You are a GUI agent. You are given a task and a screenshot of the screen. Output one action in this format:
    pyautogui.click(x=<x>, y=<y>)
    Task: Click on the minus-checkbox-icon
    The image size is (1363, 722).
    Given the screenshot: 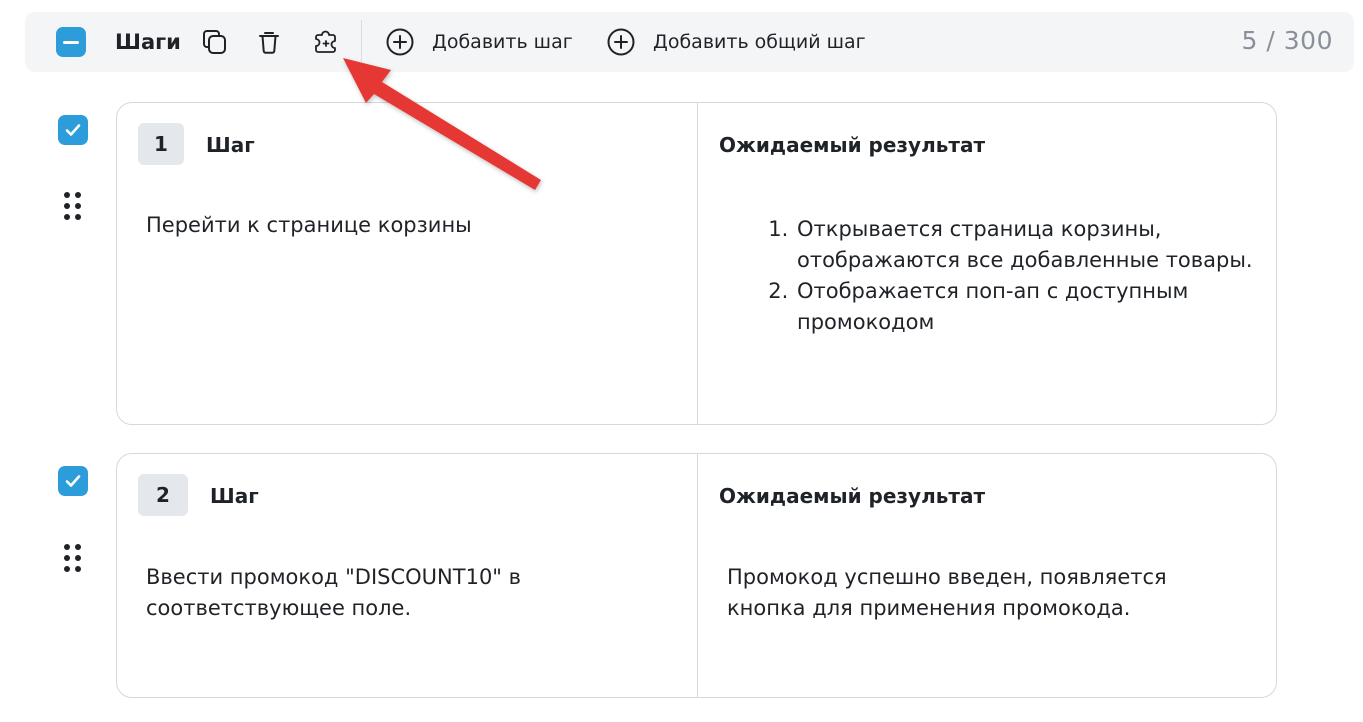 What is the action you would take?
    pyautogui.click(x=71, y=42)
    